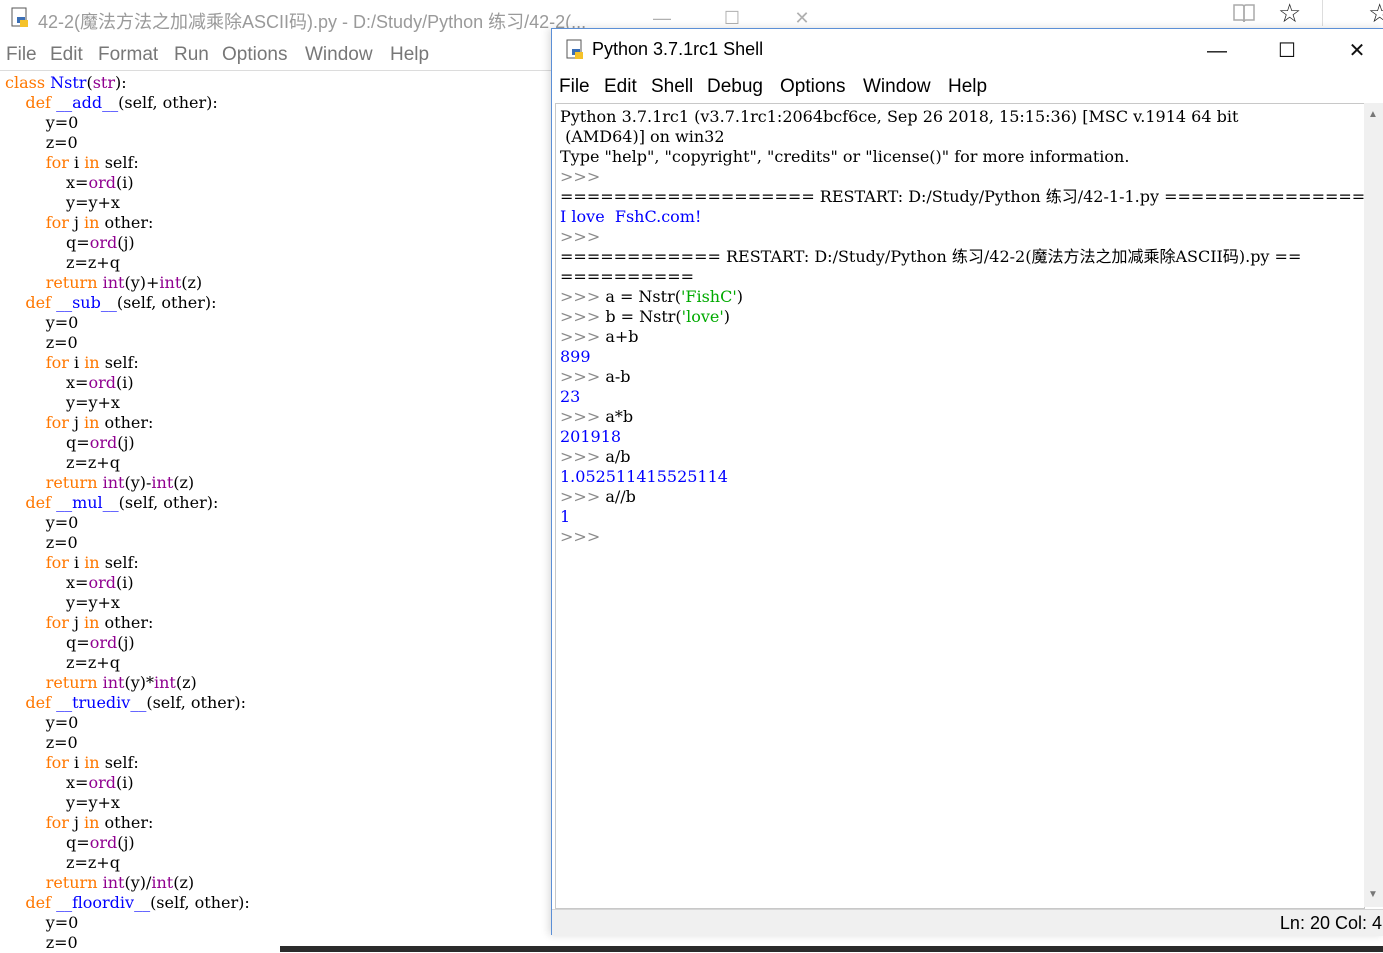  Describe the element at coordinates (66, 55) in the screenshot. I see `editor-menu-edit: Edit` at that location.